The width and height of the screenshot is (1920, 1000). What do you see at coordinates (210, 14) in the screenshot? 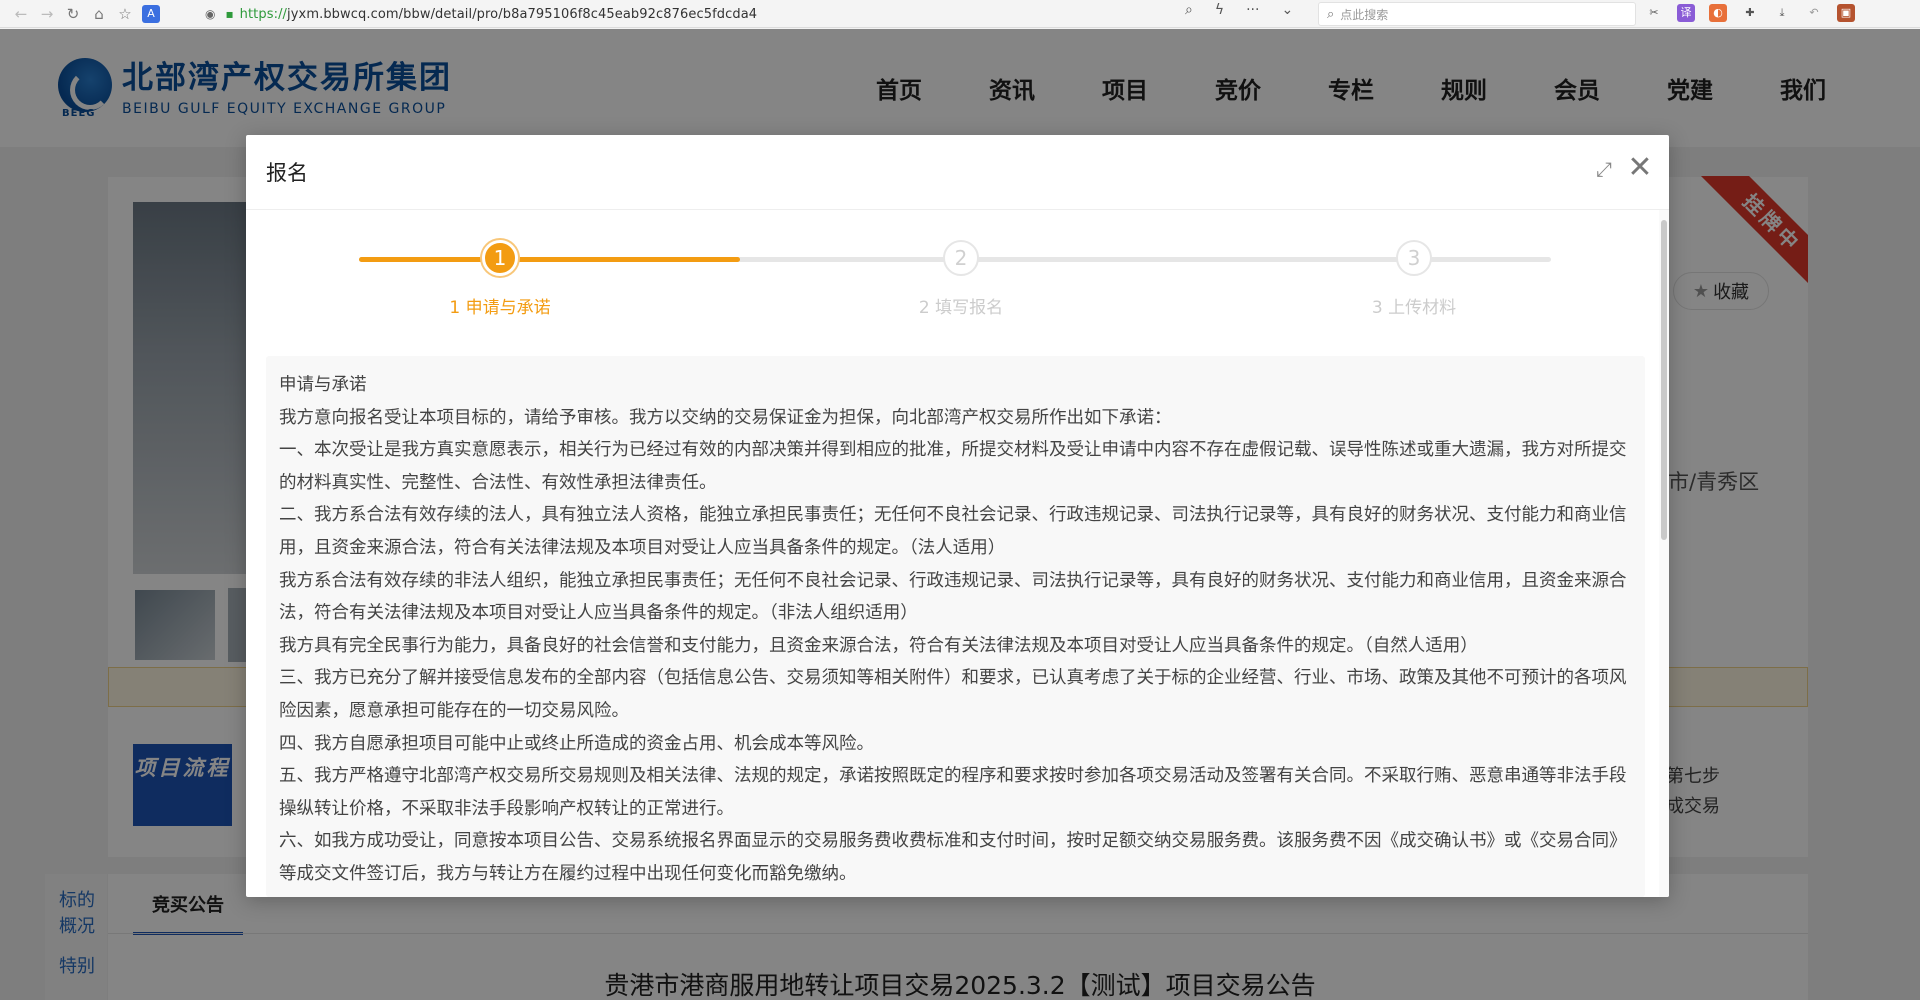
I see `site-info-icon: ◉` at bounding box center [210, 14].